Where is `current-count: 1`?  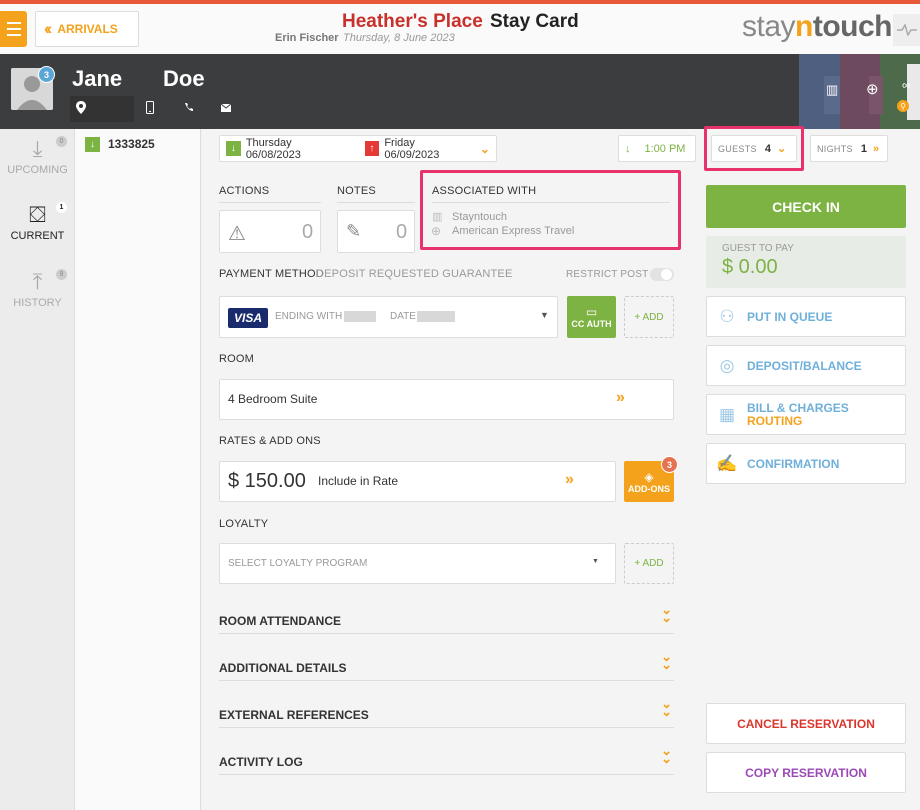 current-count: 1 is located at coordinates (61, 207).